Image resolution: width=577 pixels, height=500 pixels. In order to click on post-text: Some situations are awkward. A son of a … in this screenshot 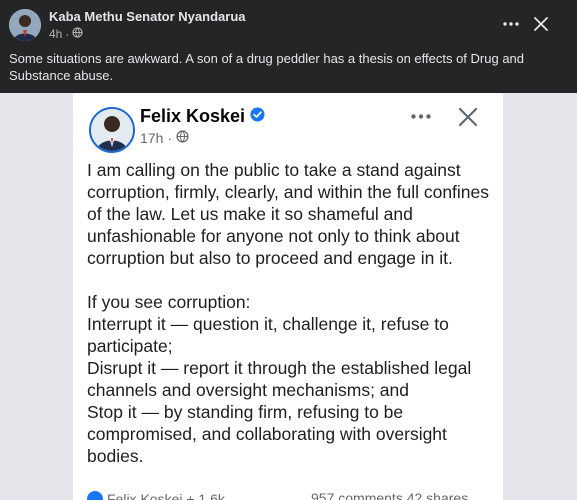, I will do `click(267, 67)`.